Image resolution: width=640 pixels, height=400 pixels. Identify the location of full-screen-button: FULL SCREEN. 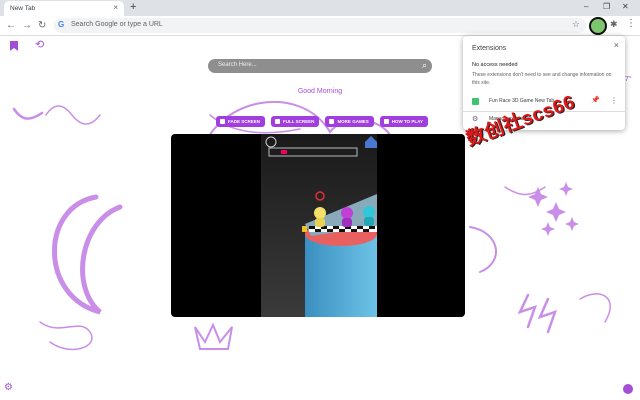
(295, 121).